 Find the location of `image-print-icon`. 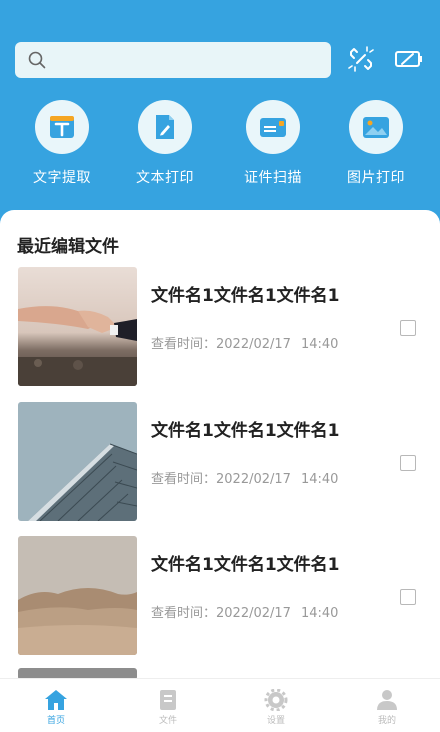

image-print-icon is located at coordinates (376, 127).